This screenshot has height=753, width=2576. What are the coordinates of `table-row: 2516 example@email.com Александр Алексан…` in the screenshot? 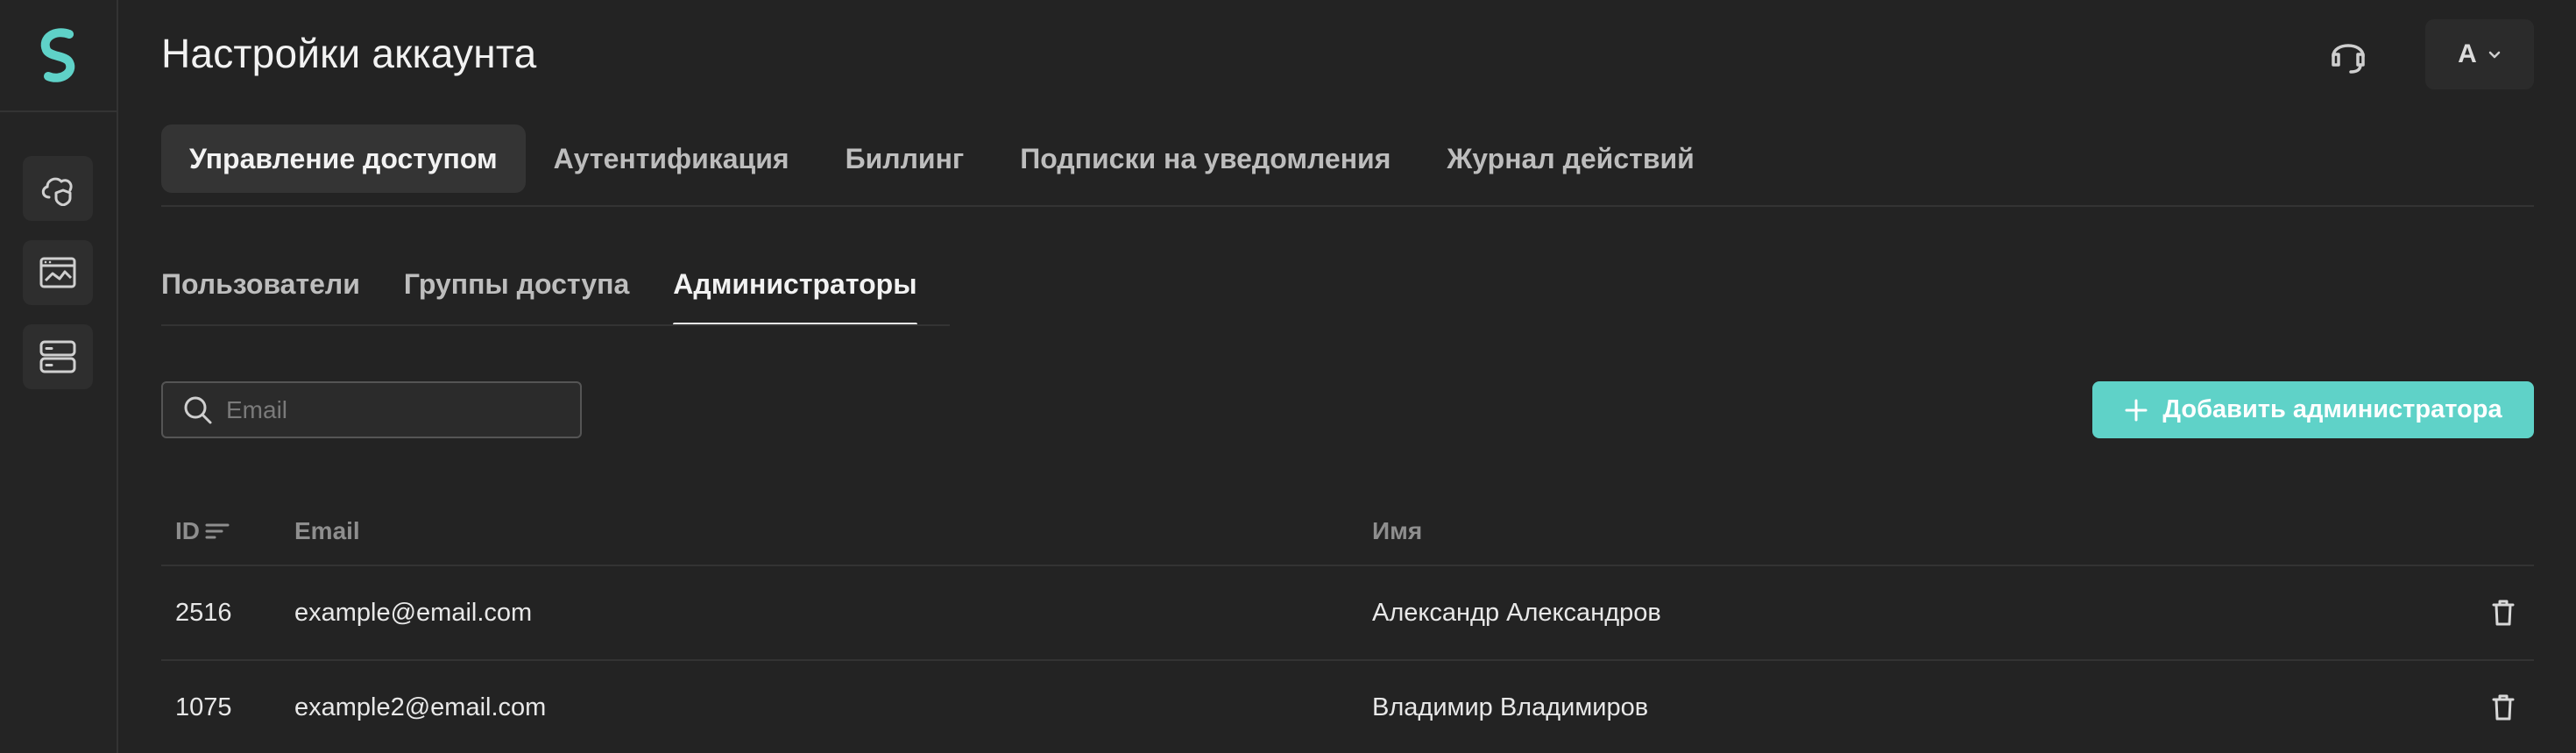 It's located at (1347, 613).